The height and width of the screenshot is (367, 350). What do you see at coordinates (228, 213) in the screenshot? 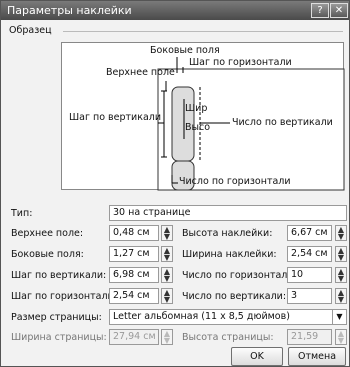
I see `type-field: 30 на странице` at bounding box center [228, 213].